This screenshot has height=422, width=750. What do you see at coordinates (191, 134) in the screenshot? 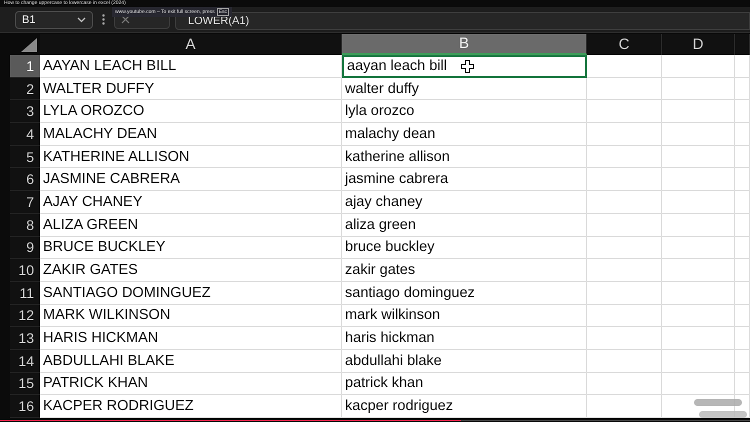
I see `table-cell: MALACHY DEAN` at bounding box center [191, 134].